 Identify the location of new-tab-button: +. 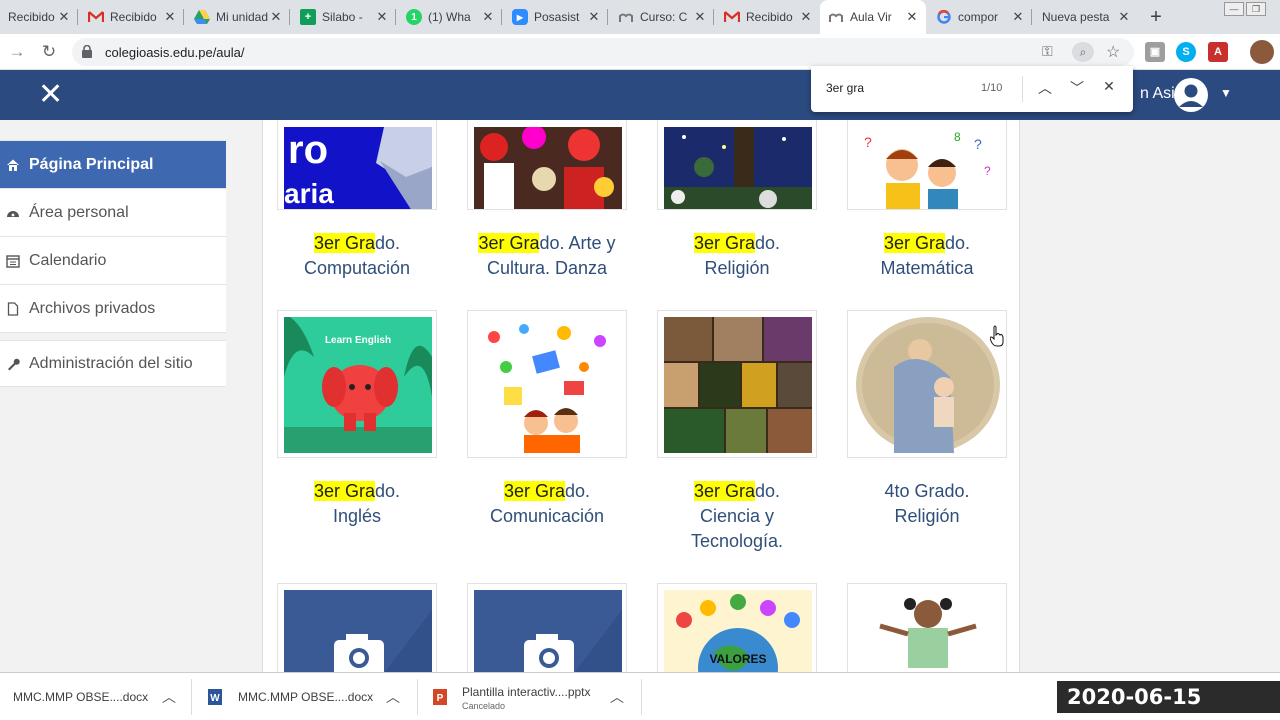
(1156, 17).